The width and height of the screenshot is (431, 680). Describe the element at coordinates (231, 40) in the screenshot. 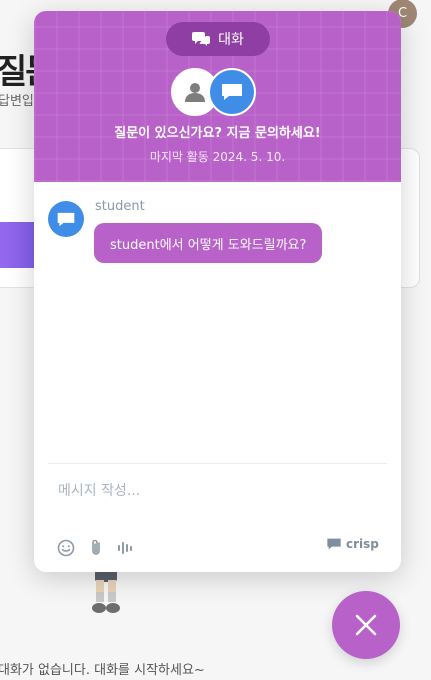

I see `tab-label: 대화` at that location.